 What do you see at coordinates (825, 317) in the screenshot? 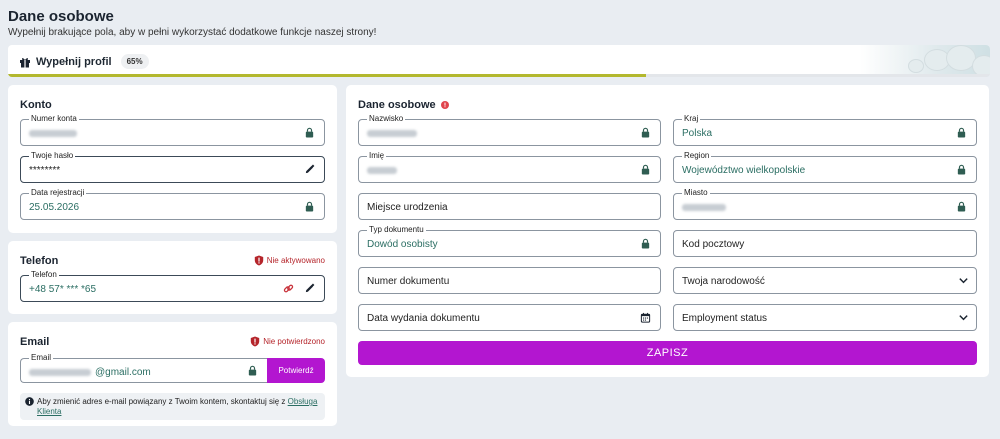
I see `employment-status-select: Employment status` at bounding box center [825, 317].